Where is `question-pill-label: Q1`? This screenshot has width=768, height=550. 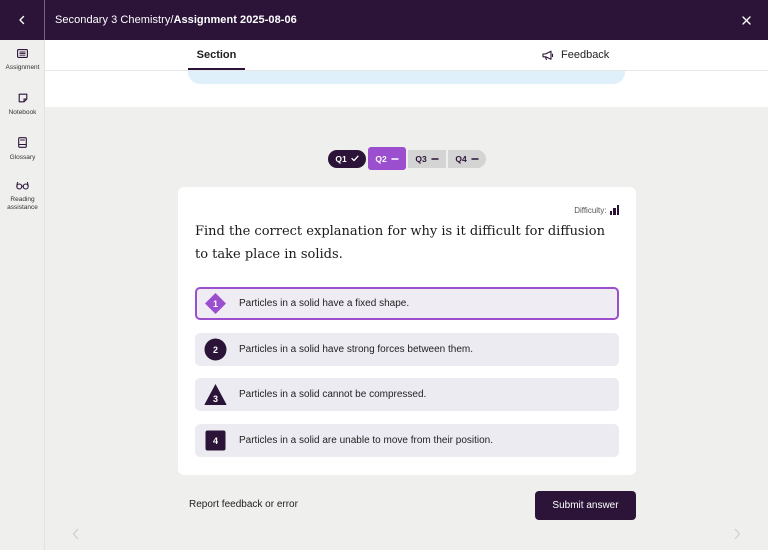 question-pill-label: Q1 is located at coordinates (341, 158).